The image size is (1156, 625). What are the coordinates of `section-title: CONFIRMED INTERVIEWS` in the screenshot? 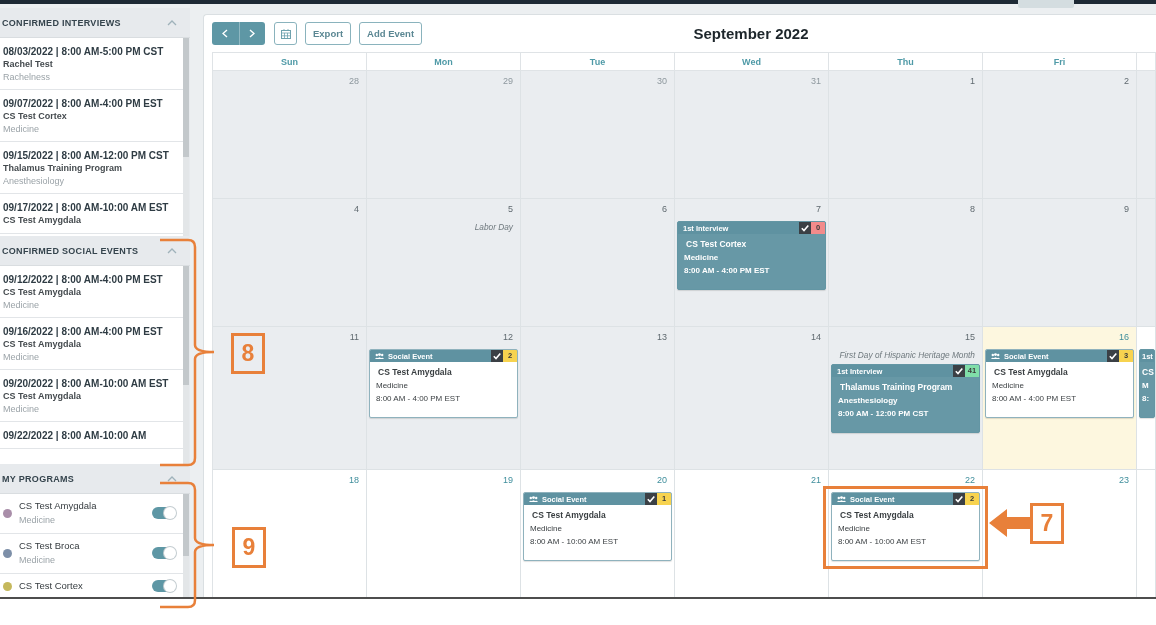 It's located at (61, 22).